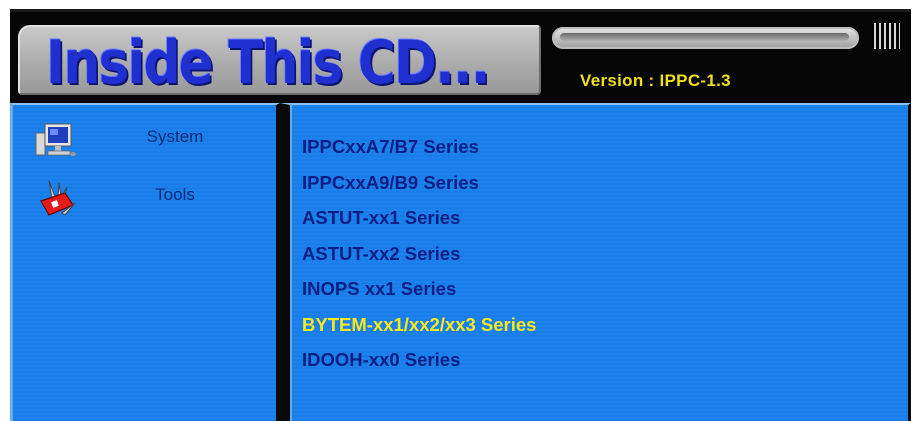 The width and height of the screenshot is (917, 421). What do you see at coordinates (175, 136) in the screenshot?
I see `sidebar-item-label: System` at bounding box center [175, 136].